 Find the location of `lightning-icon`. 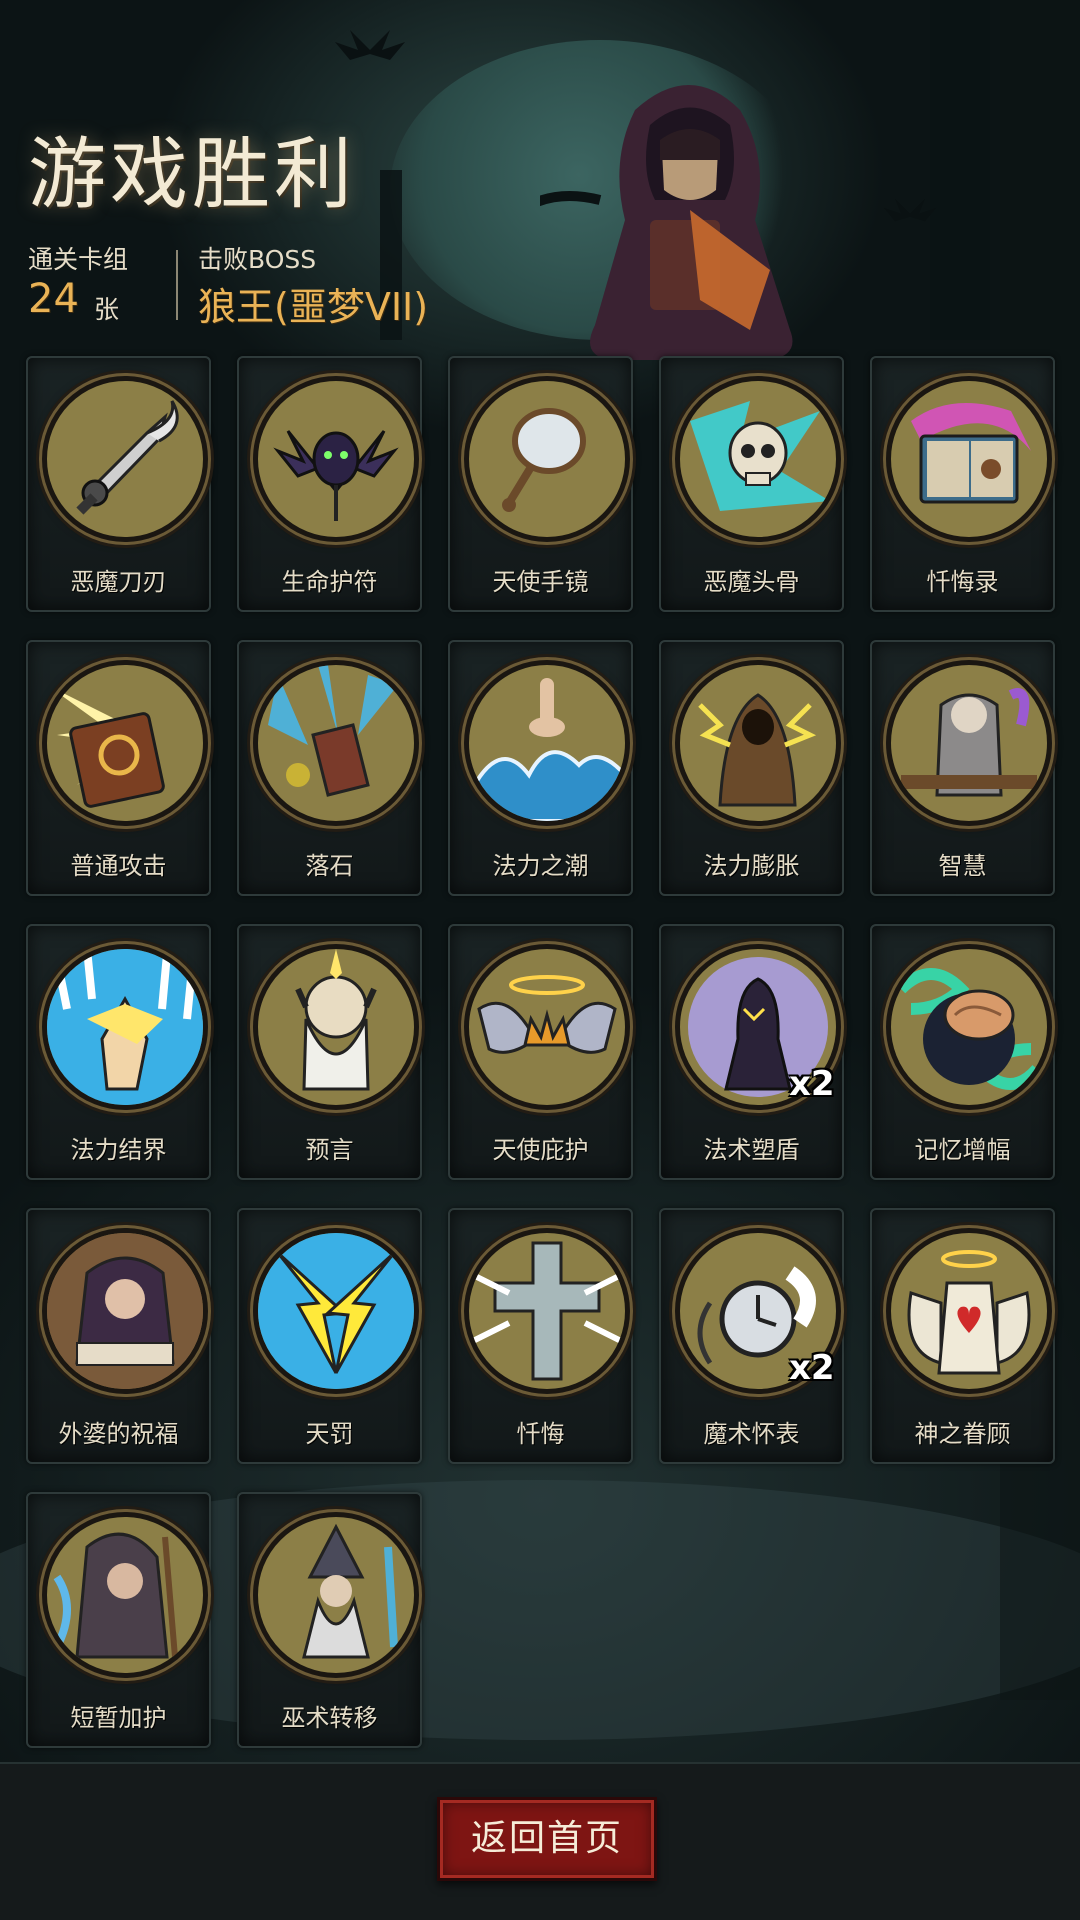

lightning-icon is located at coordinates (336, 1311).